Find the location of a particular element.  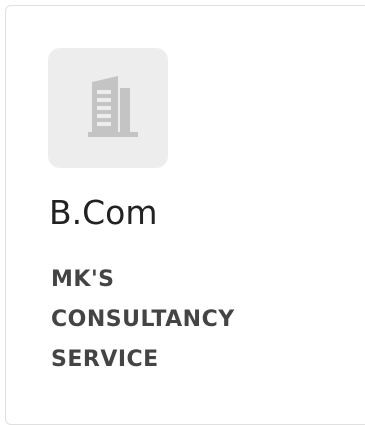

institution-logo is located at coordinates (108, 108).